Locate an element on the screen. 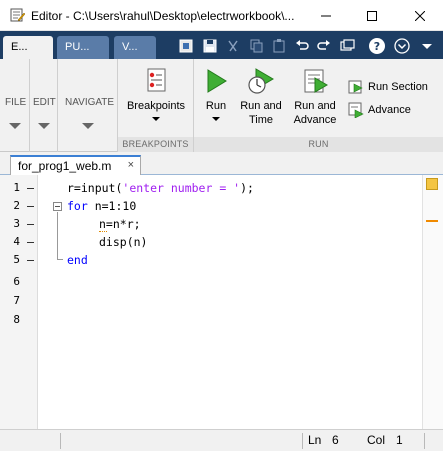  edit-dropdown-arrow-icon is located at coordinates (44, 126).